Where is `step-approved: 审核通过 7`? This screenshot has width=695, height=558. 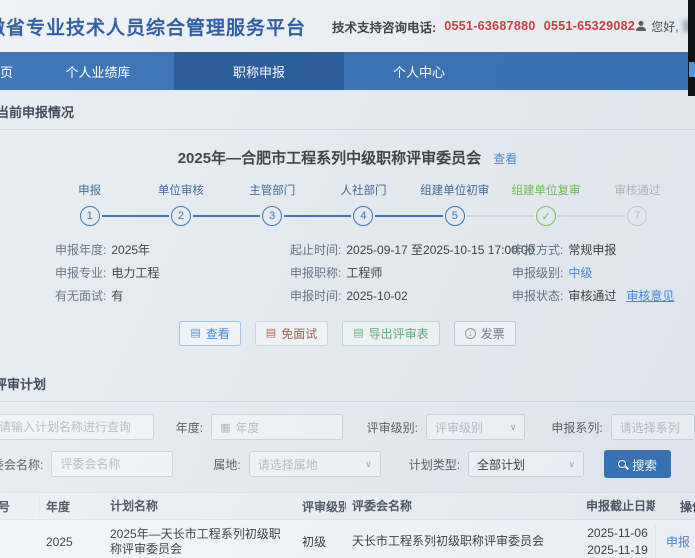 step-approved: 审核通过 7 is located at coordinates (637, 204).